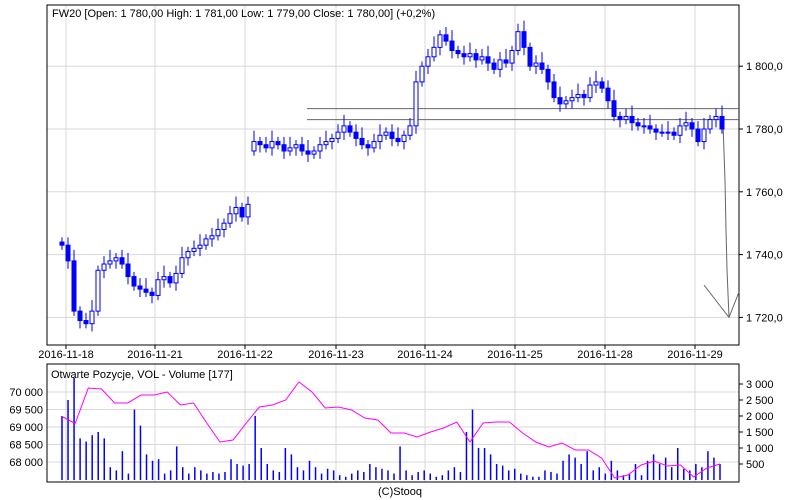  Describe the element at coordinates (760, 401) in the screenshot. I see `right-axis-label: 2 500` at that location.